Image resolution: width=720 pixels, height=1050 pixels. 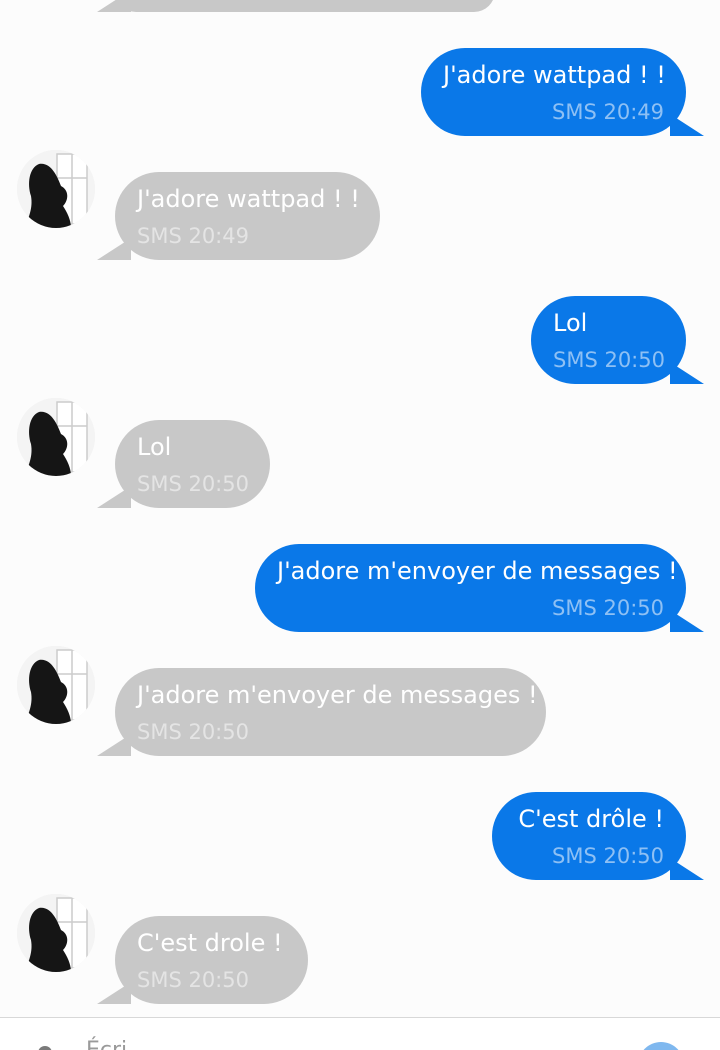 What do you see at coordinates (106, 1044) in the screenshot?
I see `message-input: Écri` at bounding box center [106, 1044].